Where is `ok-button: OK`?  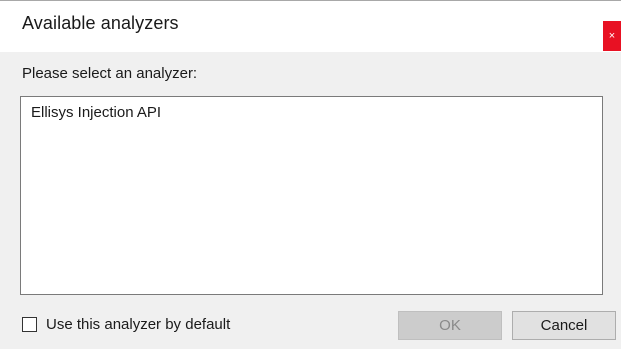
ok-button: OK is located at coordinates (450, 325).